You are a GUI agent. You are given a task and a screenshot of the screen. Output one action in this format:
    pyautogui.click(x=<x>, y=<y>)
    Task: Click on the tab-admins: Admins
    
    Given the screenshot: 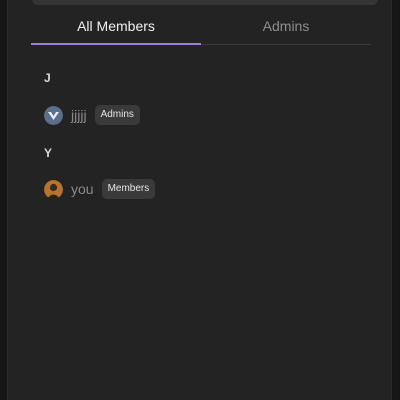 What is the action you would take?
    pyautogui.click(x=286, y=26)
    